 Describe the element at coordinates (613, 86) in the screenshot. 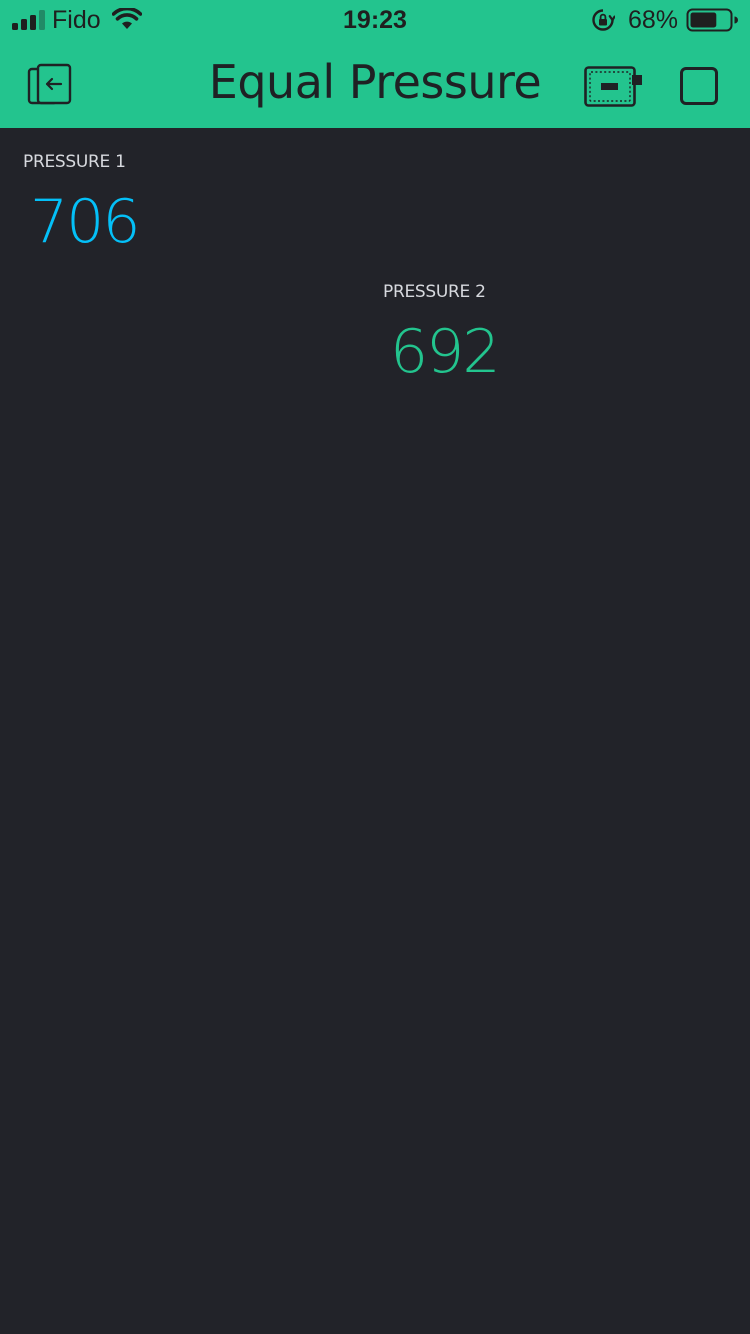

I see `device-board-icon` at that location.